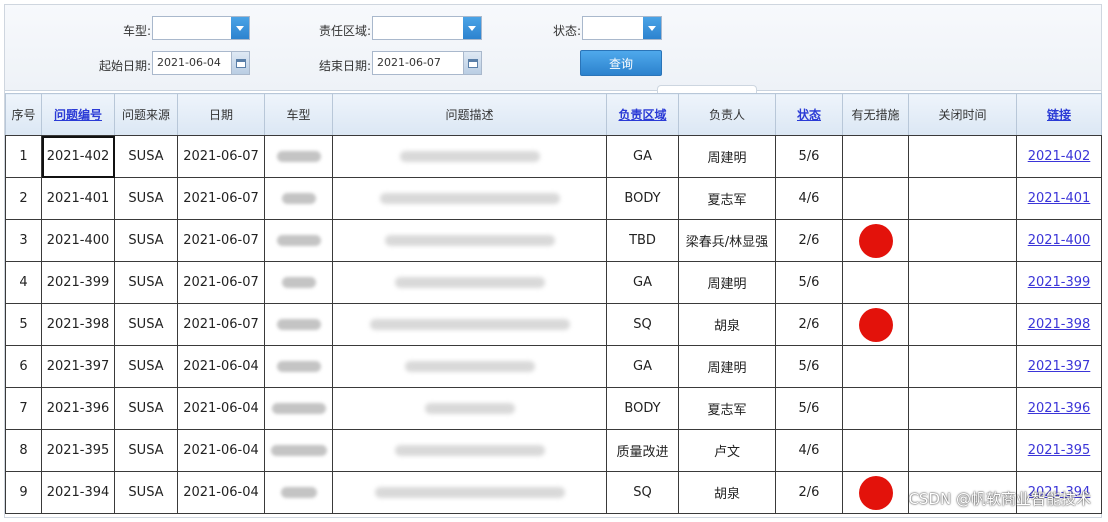 Image resolution: width=1108 pixels, height=522 pixels. I want to click on issue-id-cell: 2021-400, so click(78, 240).